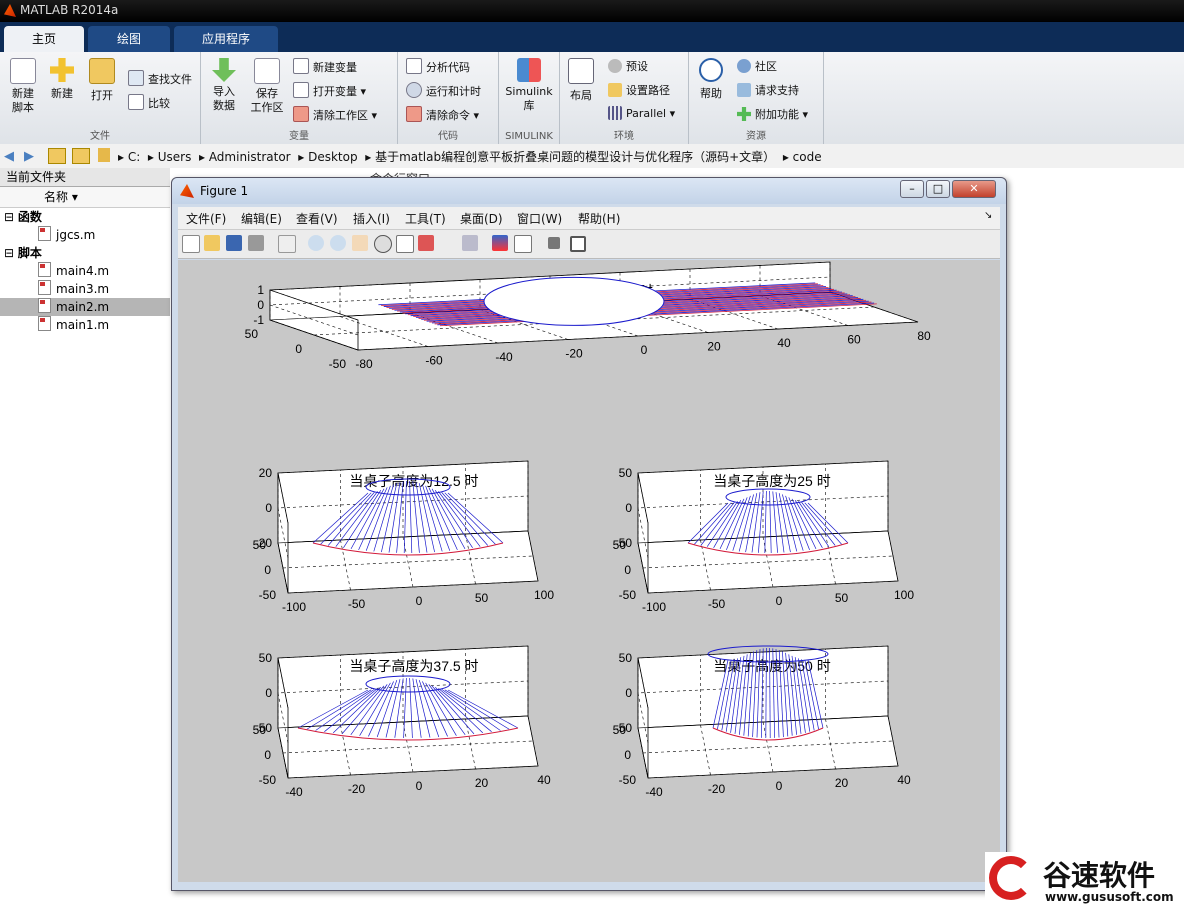 This screenshot has height=907, width=1184. I want to click on root-folder-icon, so click(104, 155).